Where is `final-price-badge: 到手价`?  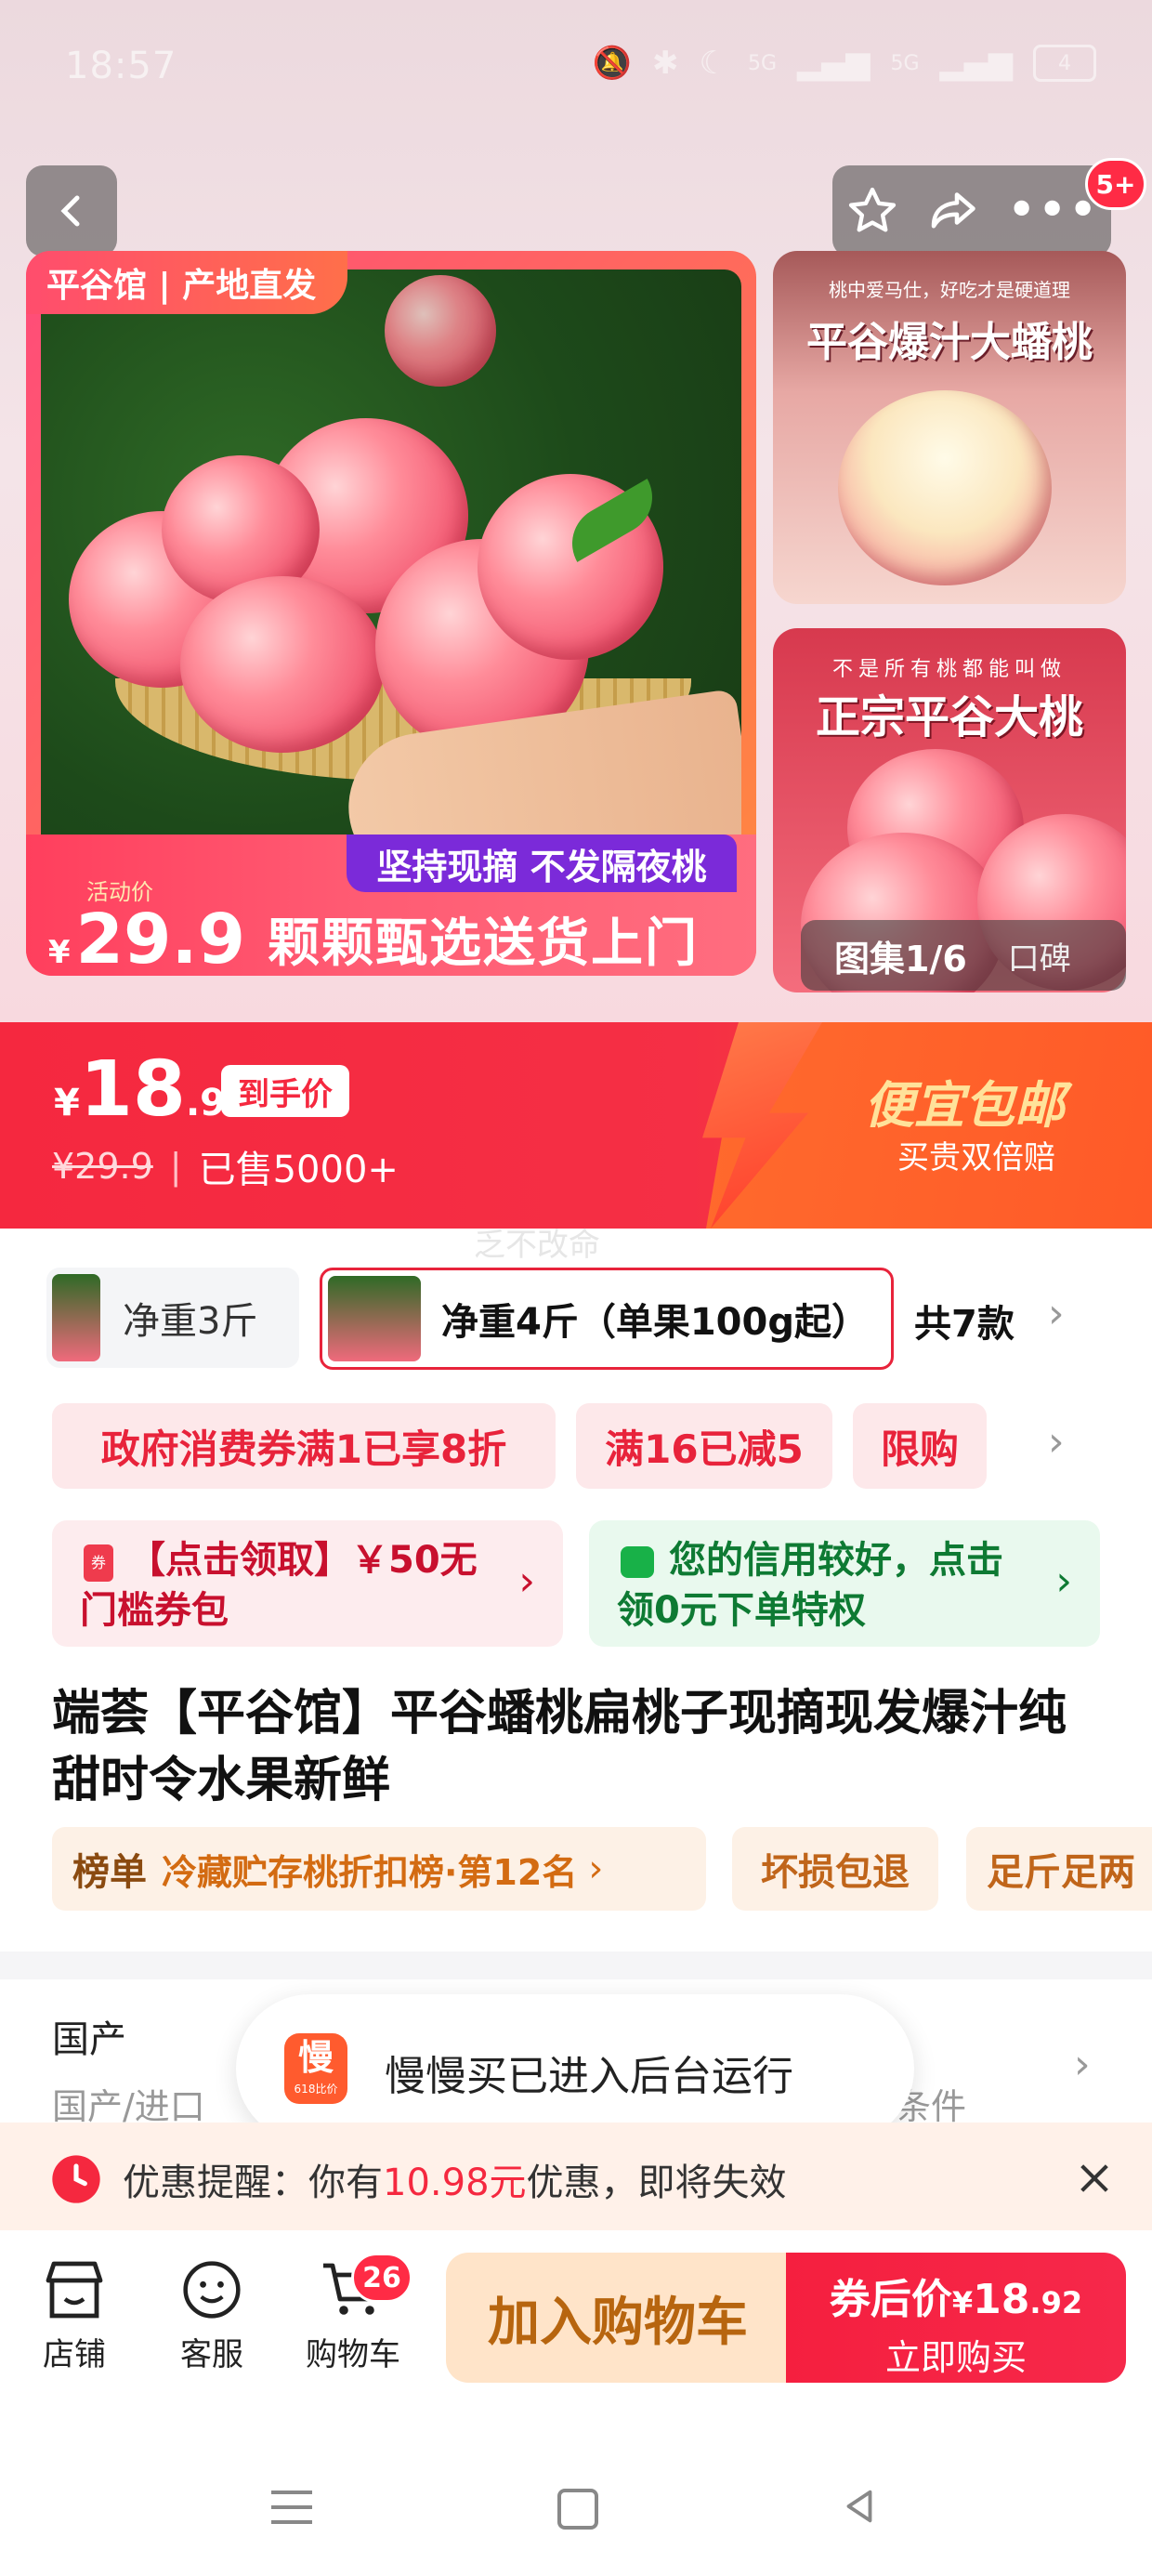
final-price-badge: 到手价 is located at coordinates (285, 1091).